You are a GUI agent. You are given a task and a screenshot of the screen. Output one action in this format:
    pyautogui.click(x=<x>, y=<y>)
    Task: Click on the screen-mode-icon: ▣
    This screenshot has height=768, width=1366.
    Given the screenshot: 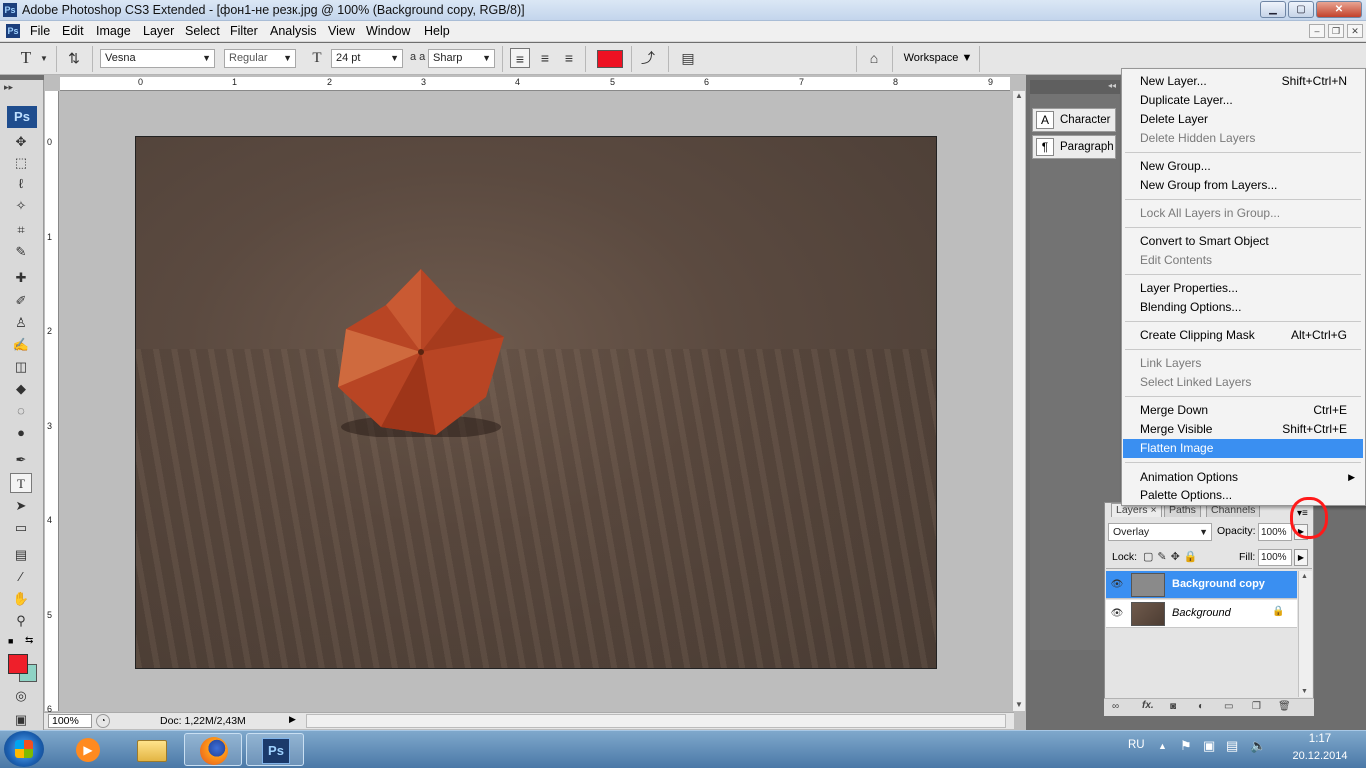 What is the action you would take?
    pyautogui.click(x=21, y=720)
    